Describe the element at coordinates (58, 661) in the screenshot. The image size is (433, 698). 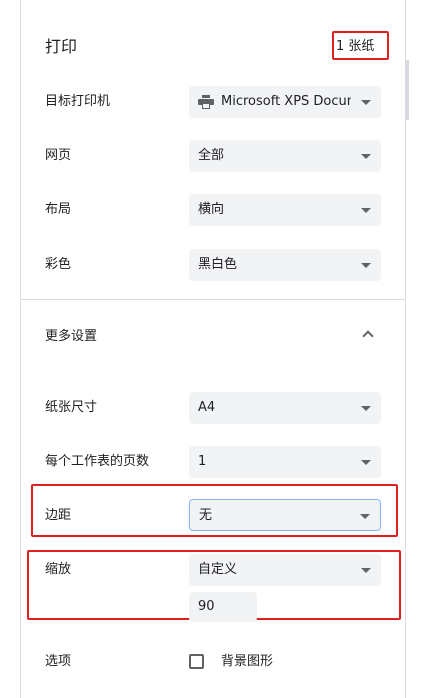
I see `options-label: 选项` at that location.